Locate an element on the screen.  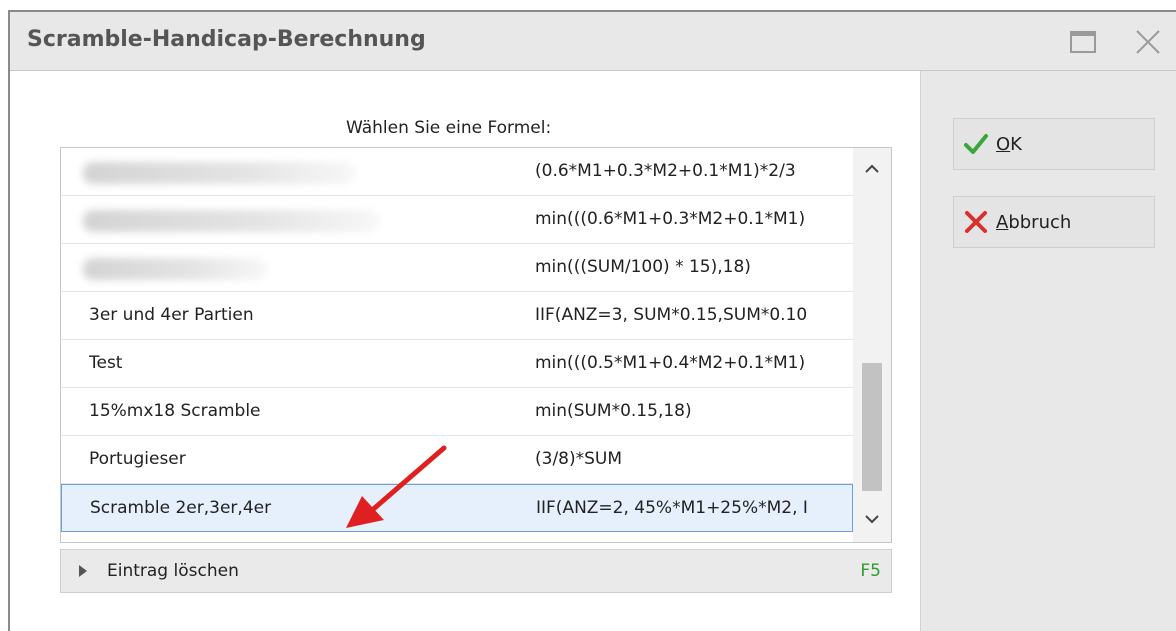
table-row: min(((SUM/100) * 15),18) is located at coordinates (457, 268).